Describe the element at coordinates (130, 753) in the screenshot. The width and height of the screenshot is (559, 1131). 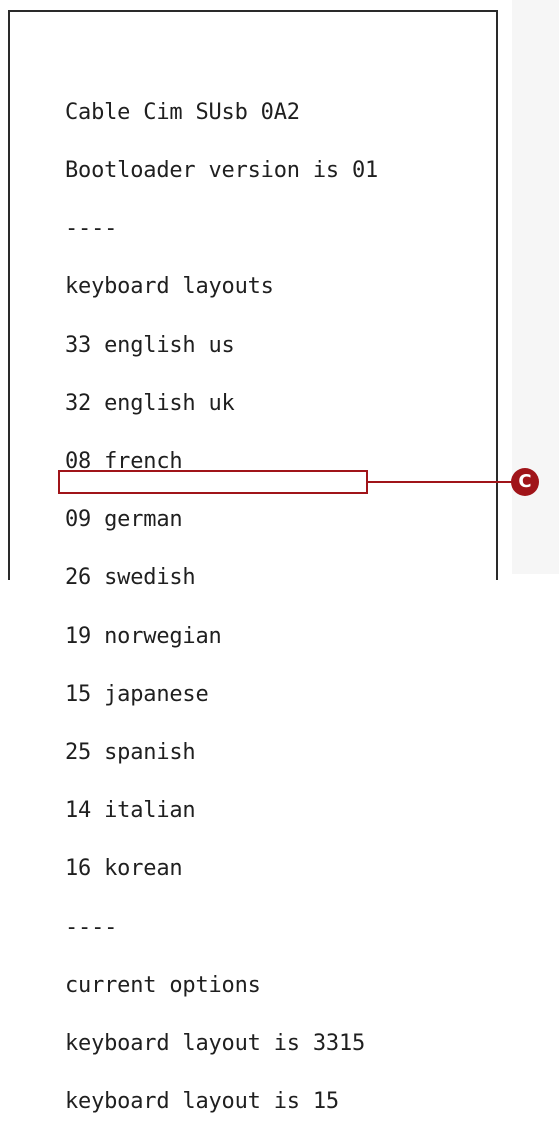
I see `terminal-line-layout-option: 25 spanish` at that location.